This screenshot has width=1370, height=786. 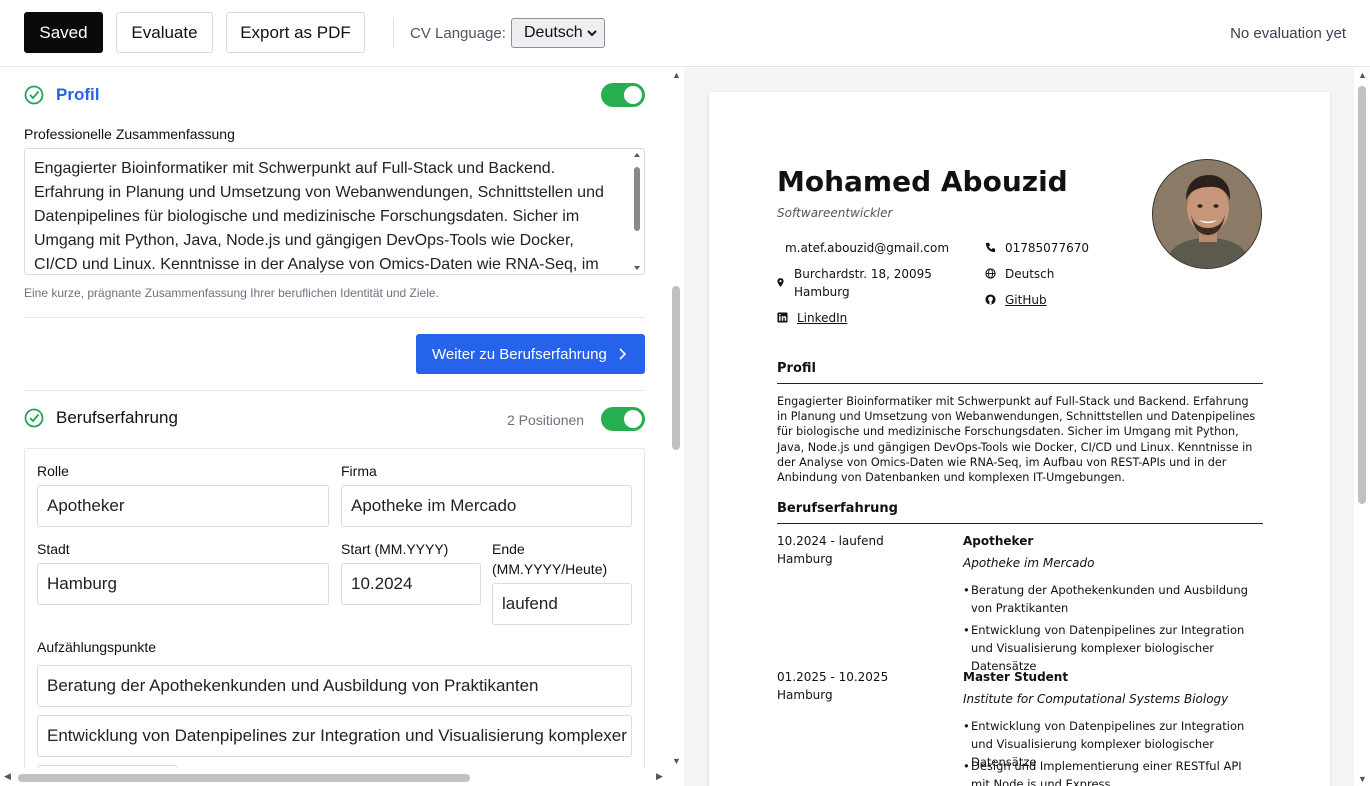 I want to click on cv-profile-photo, so click(x=1207, y=214).